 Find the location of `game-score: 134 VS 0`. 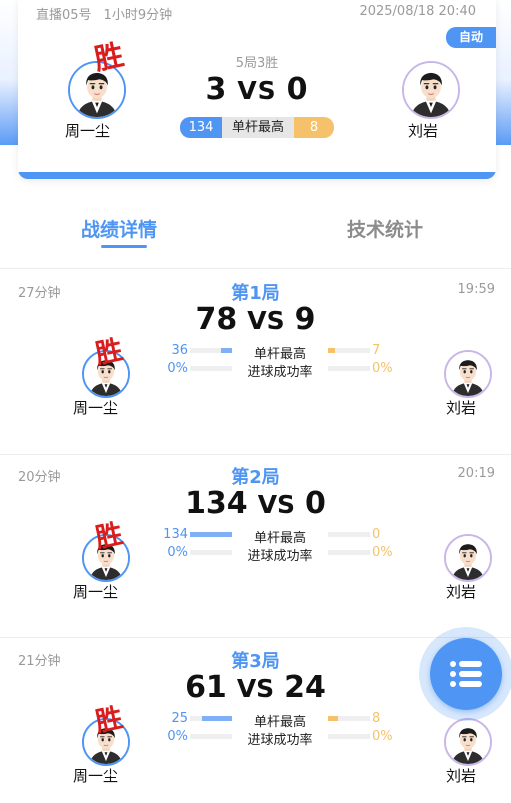

game-score: 134 VS 0 is located at coordinates (255, 503).